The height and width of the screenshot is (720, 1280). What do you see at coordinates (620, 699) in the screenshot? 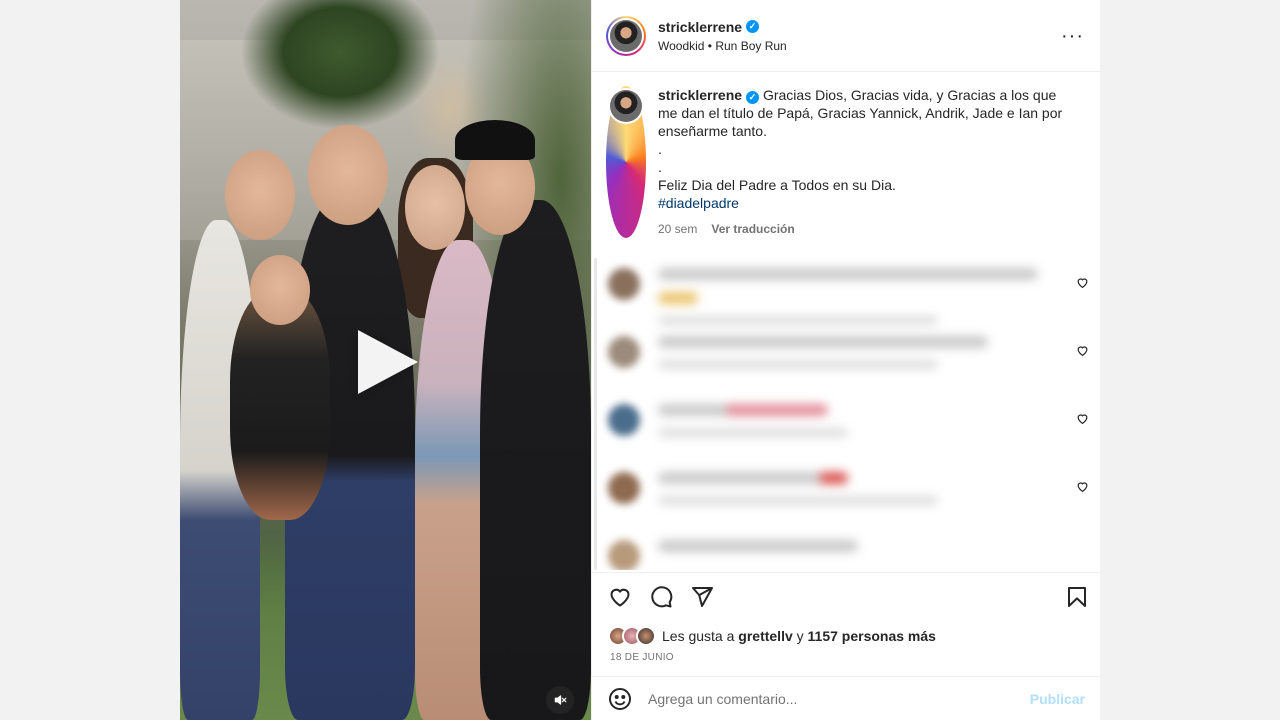
I see `emoji-icon` at bounding box center [620, 699].